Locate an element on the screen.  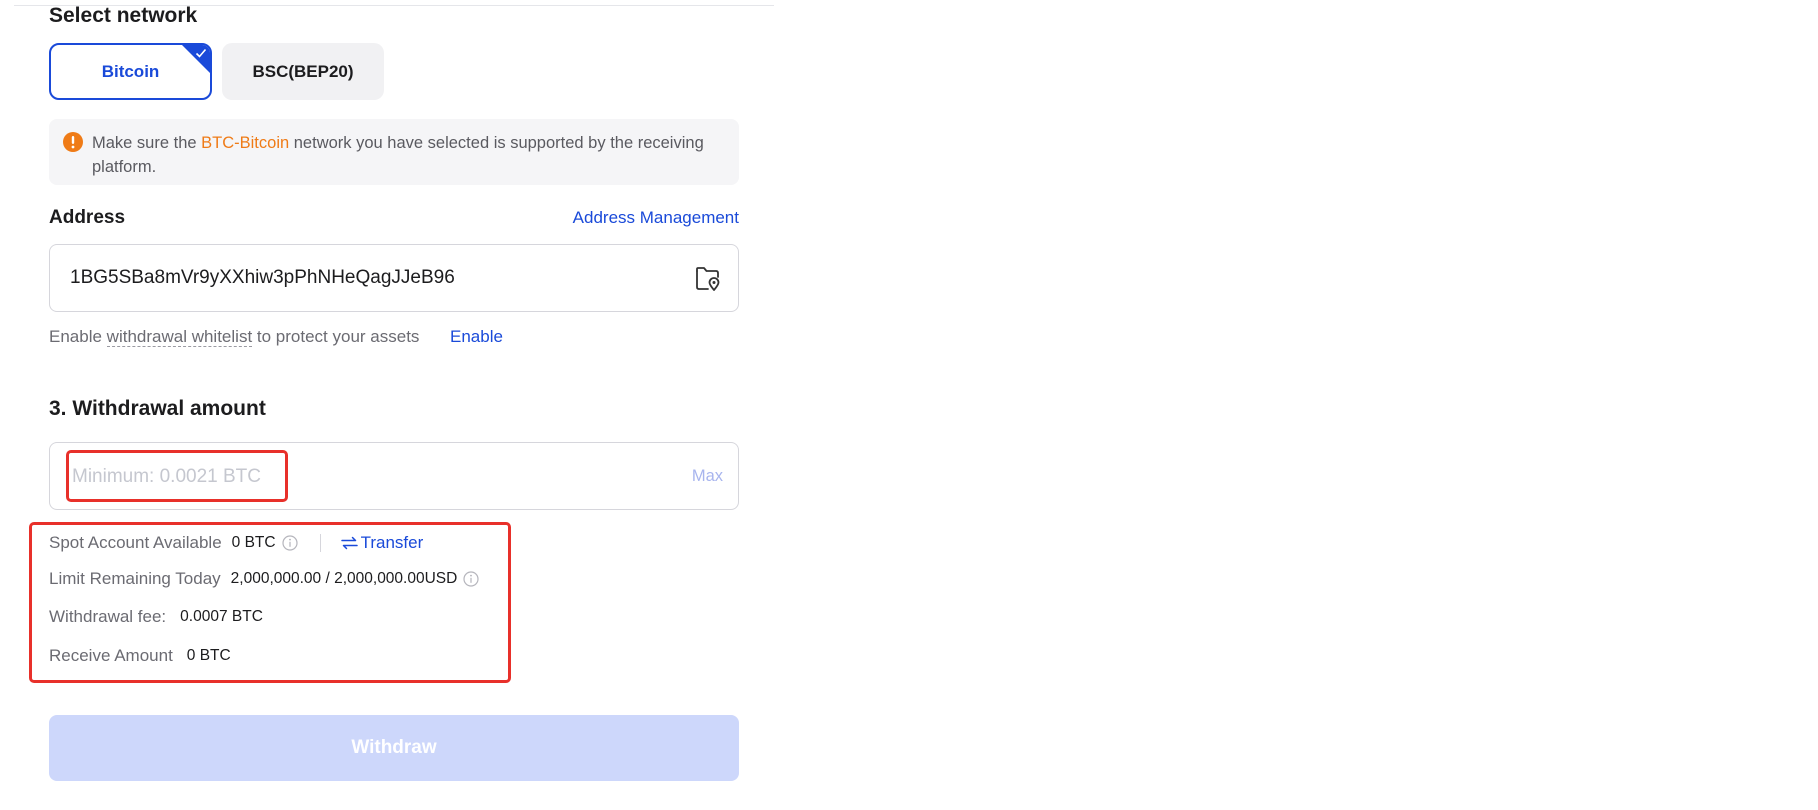
network-option-bitcoin: Bitcoin is located at coordinates (130, 71).